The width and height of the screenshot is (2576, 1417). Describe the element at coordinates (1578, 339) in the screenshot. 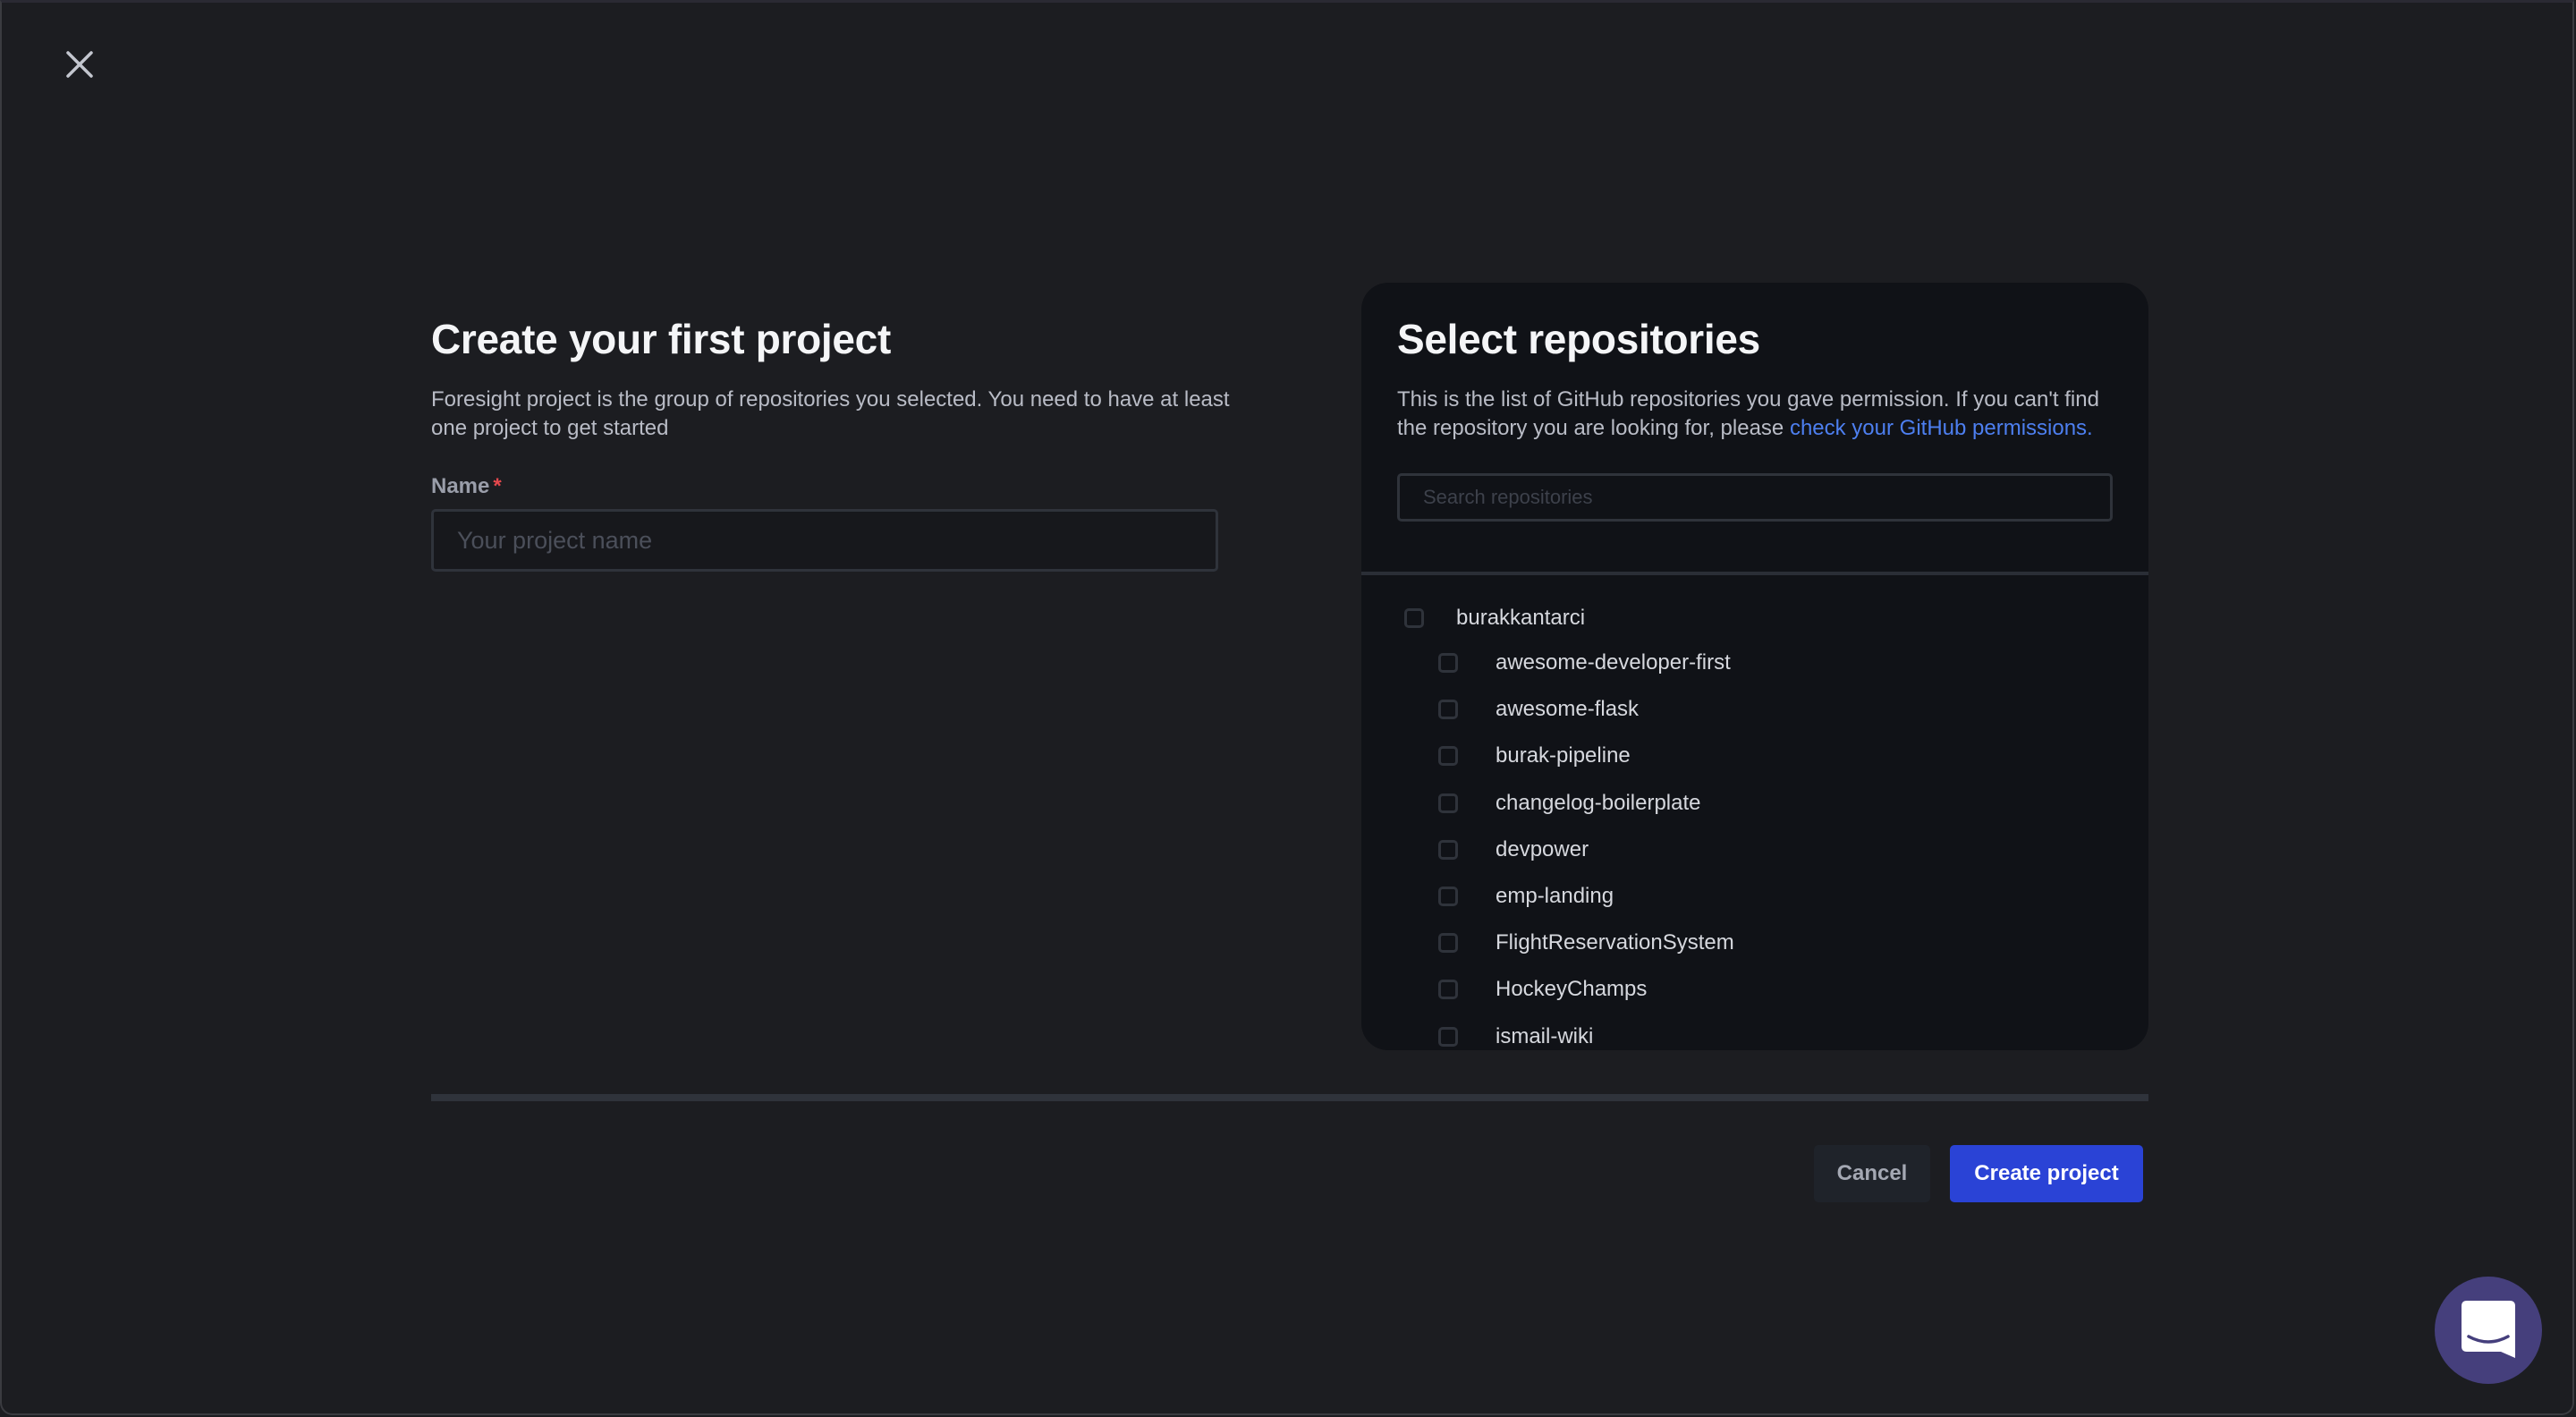

I see `panel-title: Select repositories` at that location.